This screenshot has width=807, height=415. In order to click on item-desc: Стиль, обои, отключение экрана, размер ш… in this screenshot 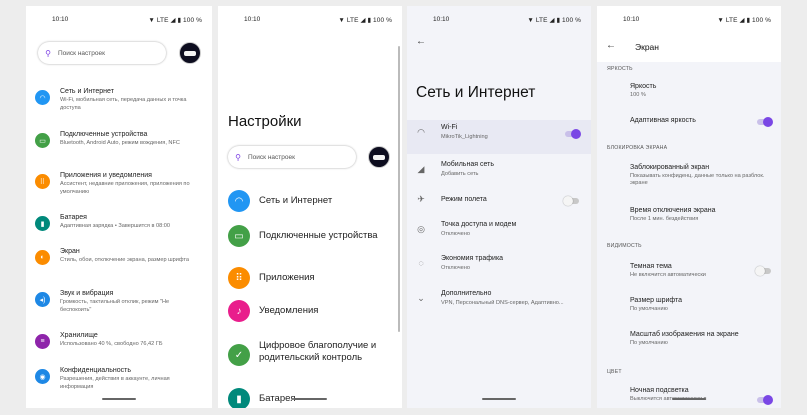, I will do `click(124, 260)`.